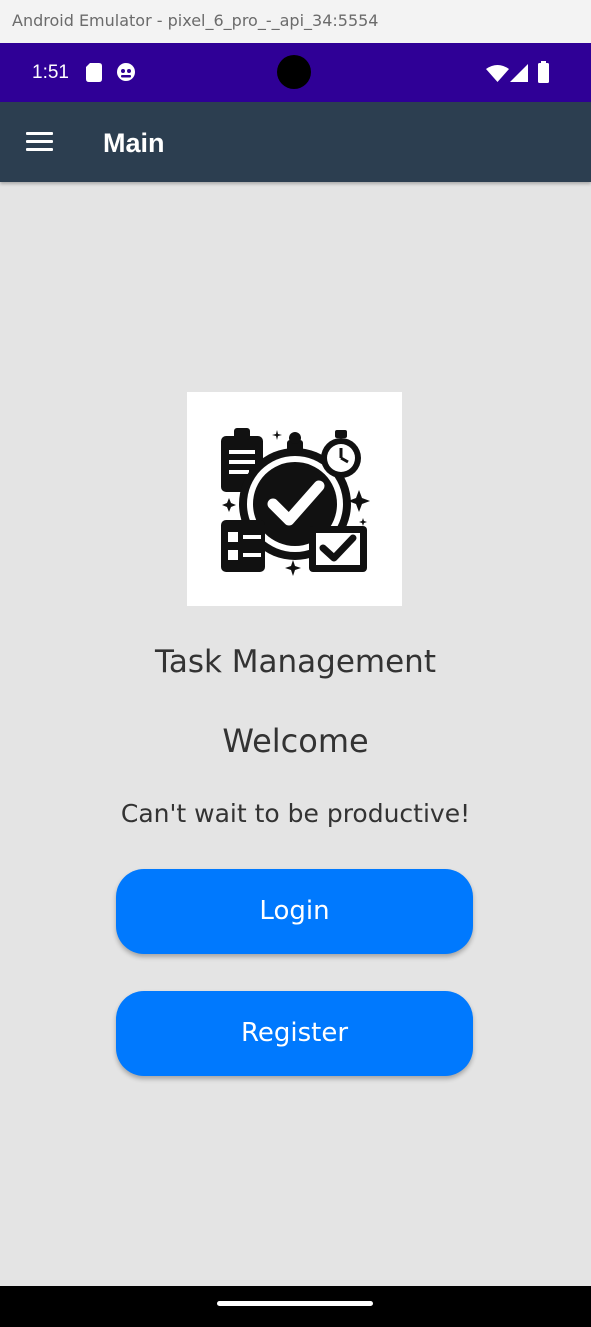 This screenshot has width=591, height=1327. Describe the element at coordinates (126, 72) in the screenshot. I see `android-debug-icon` at that location.